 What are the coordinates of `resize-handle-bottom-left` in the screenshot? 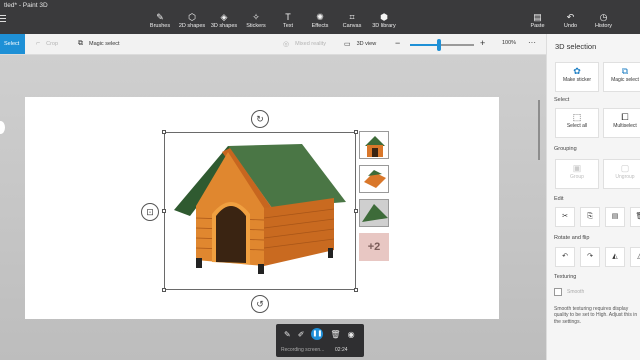 It's located at (164, 290).